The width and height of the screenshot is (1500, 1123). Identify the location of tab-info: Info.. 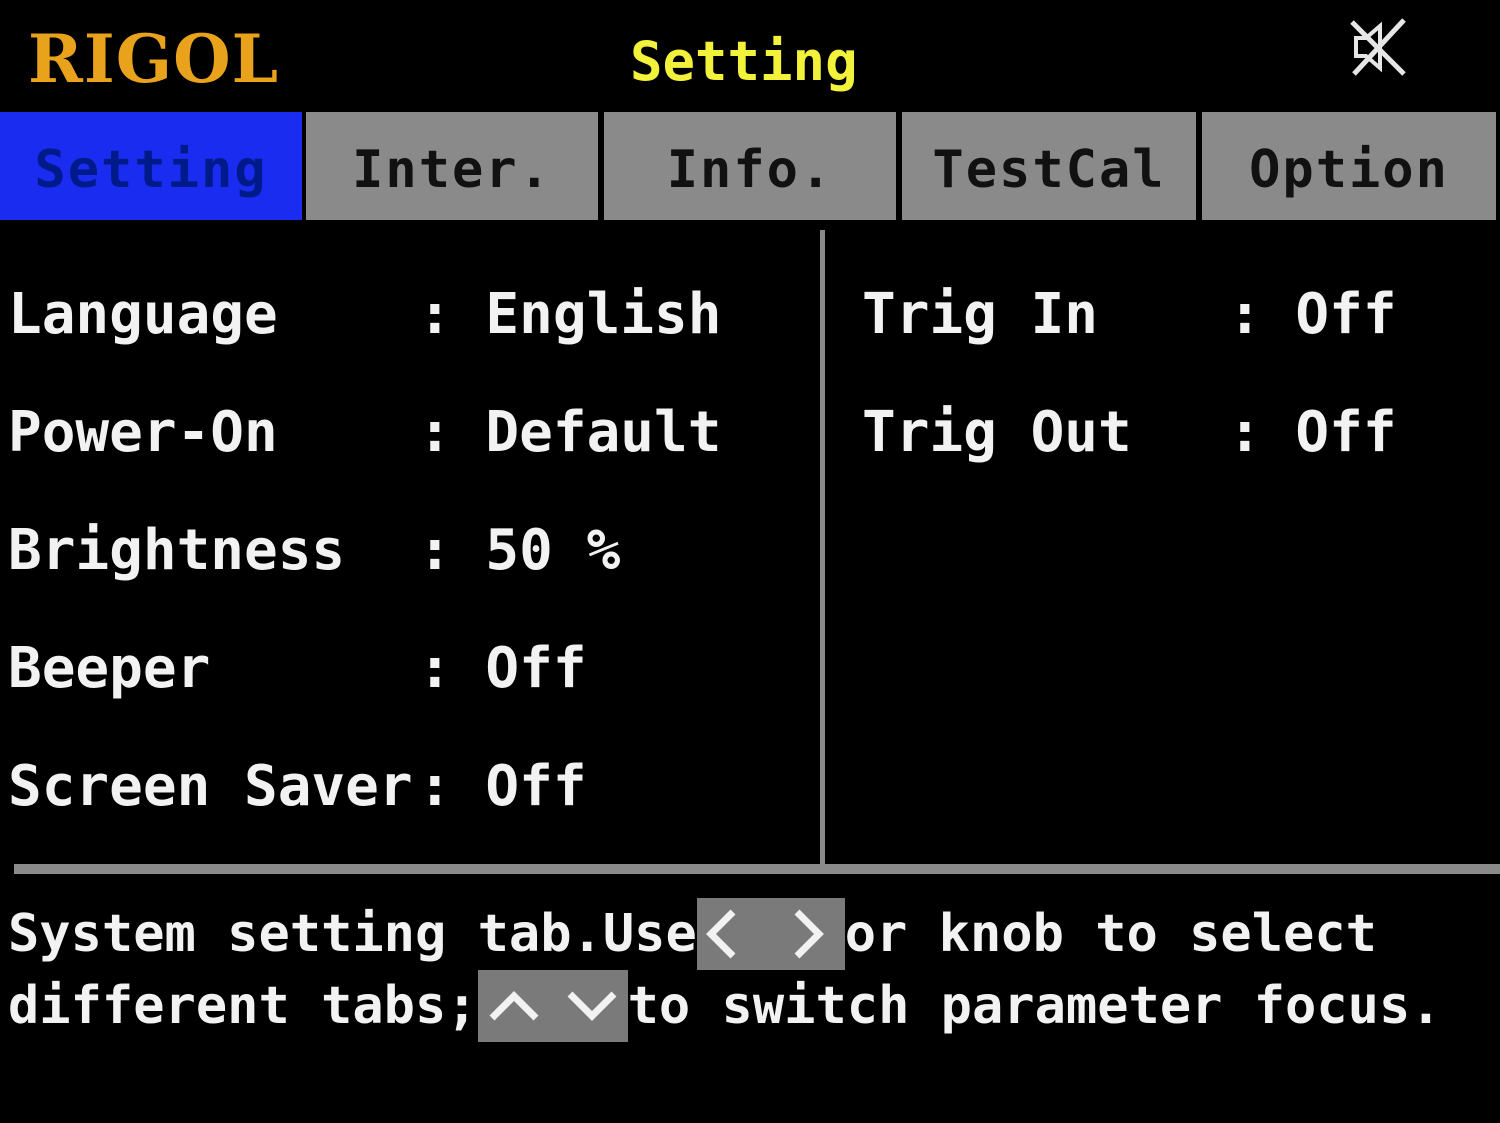
(750, 166).